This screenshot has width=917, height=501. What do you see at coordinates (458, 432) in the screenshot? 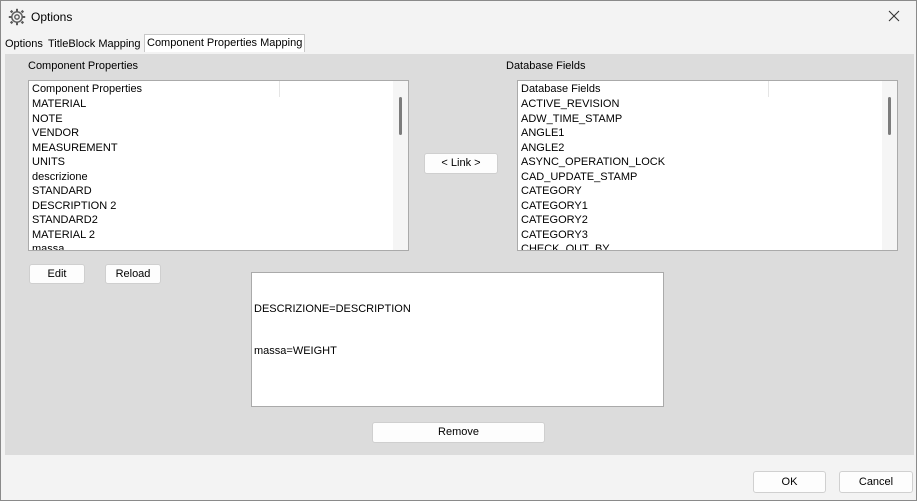
I see `remove-button: Remove` at bounding box center [458, 432].